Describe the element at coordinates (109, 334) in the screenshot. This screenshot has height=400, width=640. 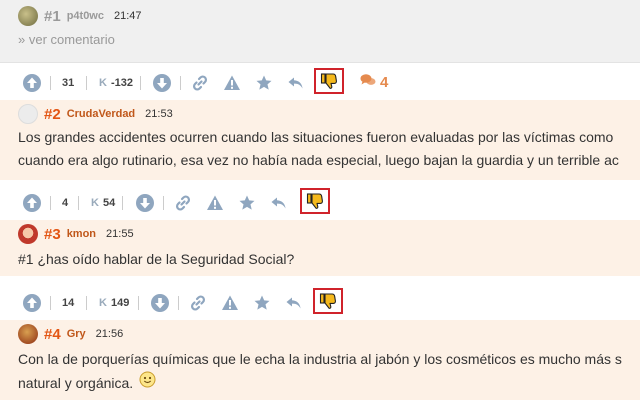
I see `comment-time: 21:56` at that location.